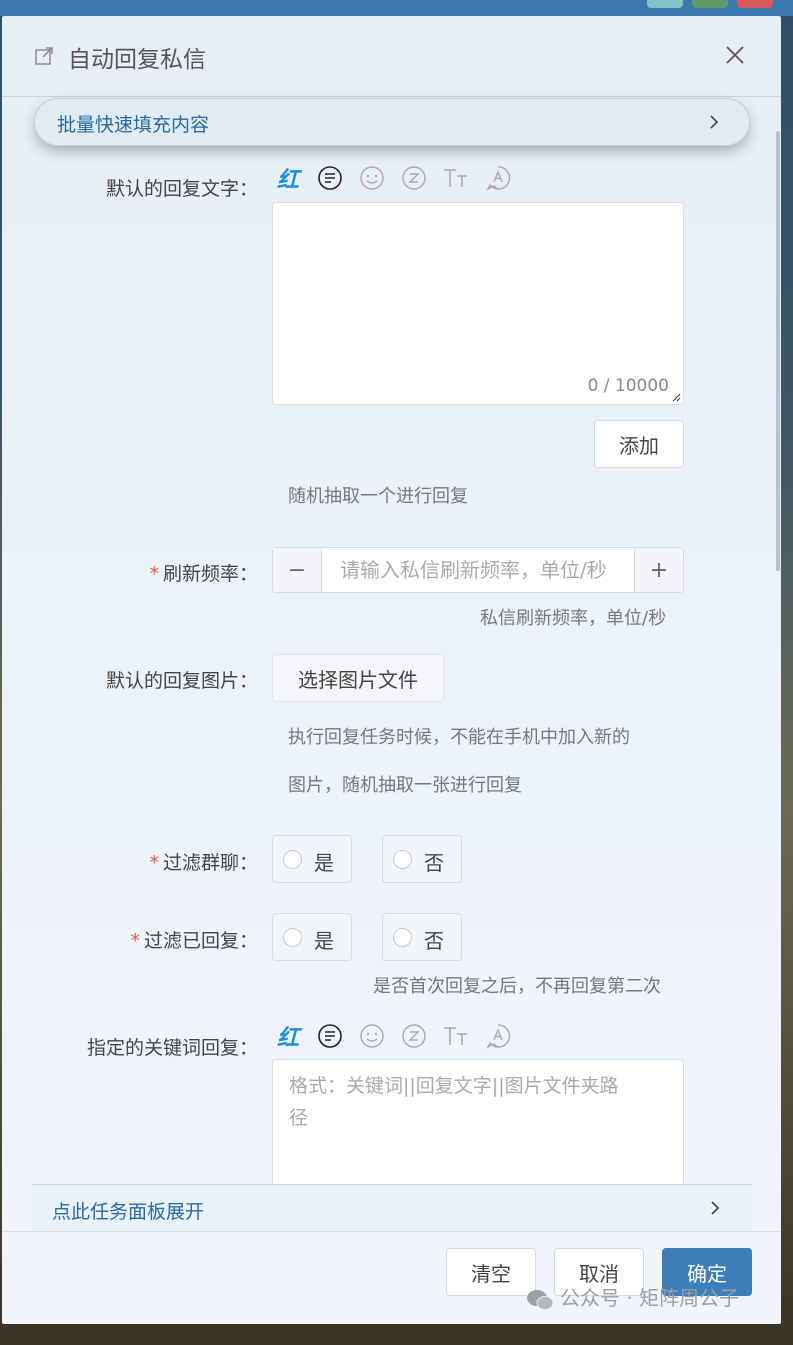  Describe the element at coordinates (478, 1130) in the screenshot. I see `keyword-textarea: 格式：关键词||回复文字||图片文件夹路 径` at that location.